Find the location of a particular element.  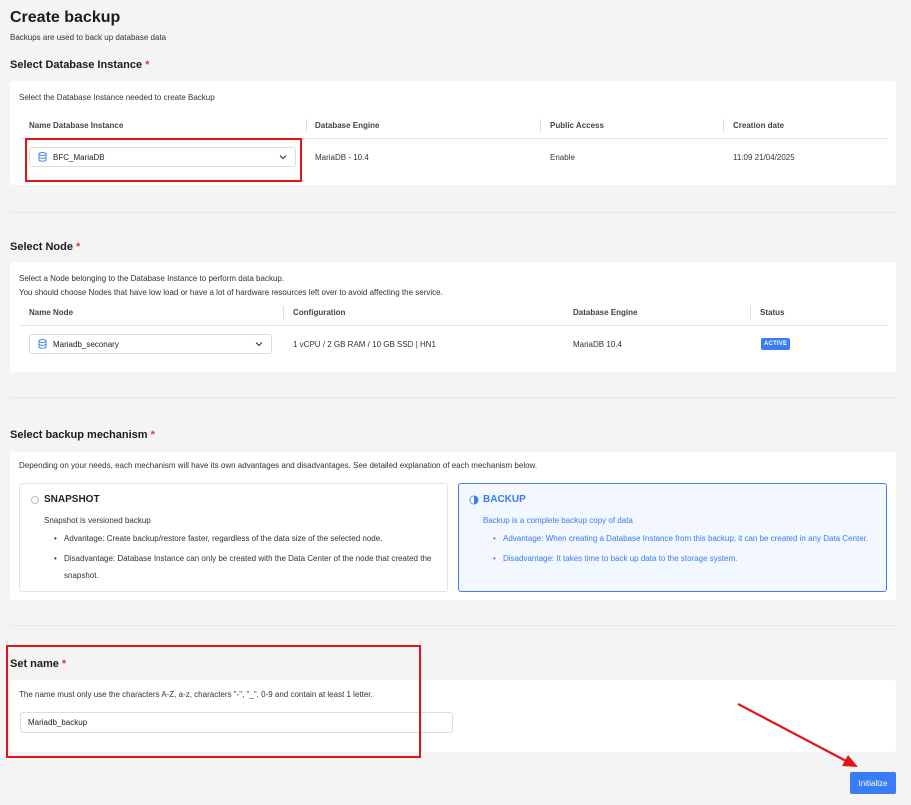

db-instance-engine-value: MariaDB - 10.4 is located at coordinates (342, 157).